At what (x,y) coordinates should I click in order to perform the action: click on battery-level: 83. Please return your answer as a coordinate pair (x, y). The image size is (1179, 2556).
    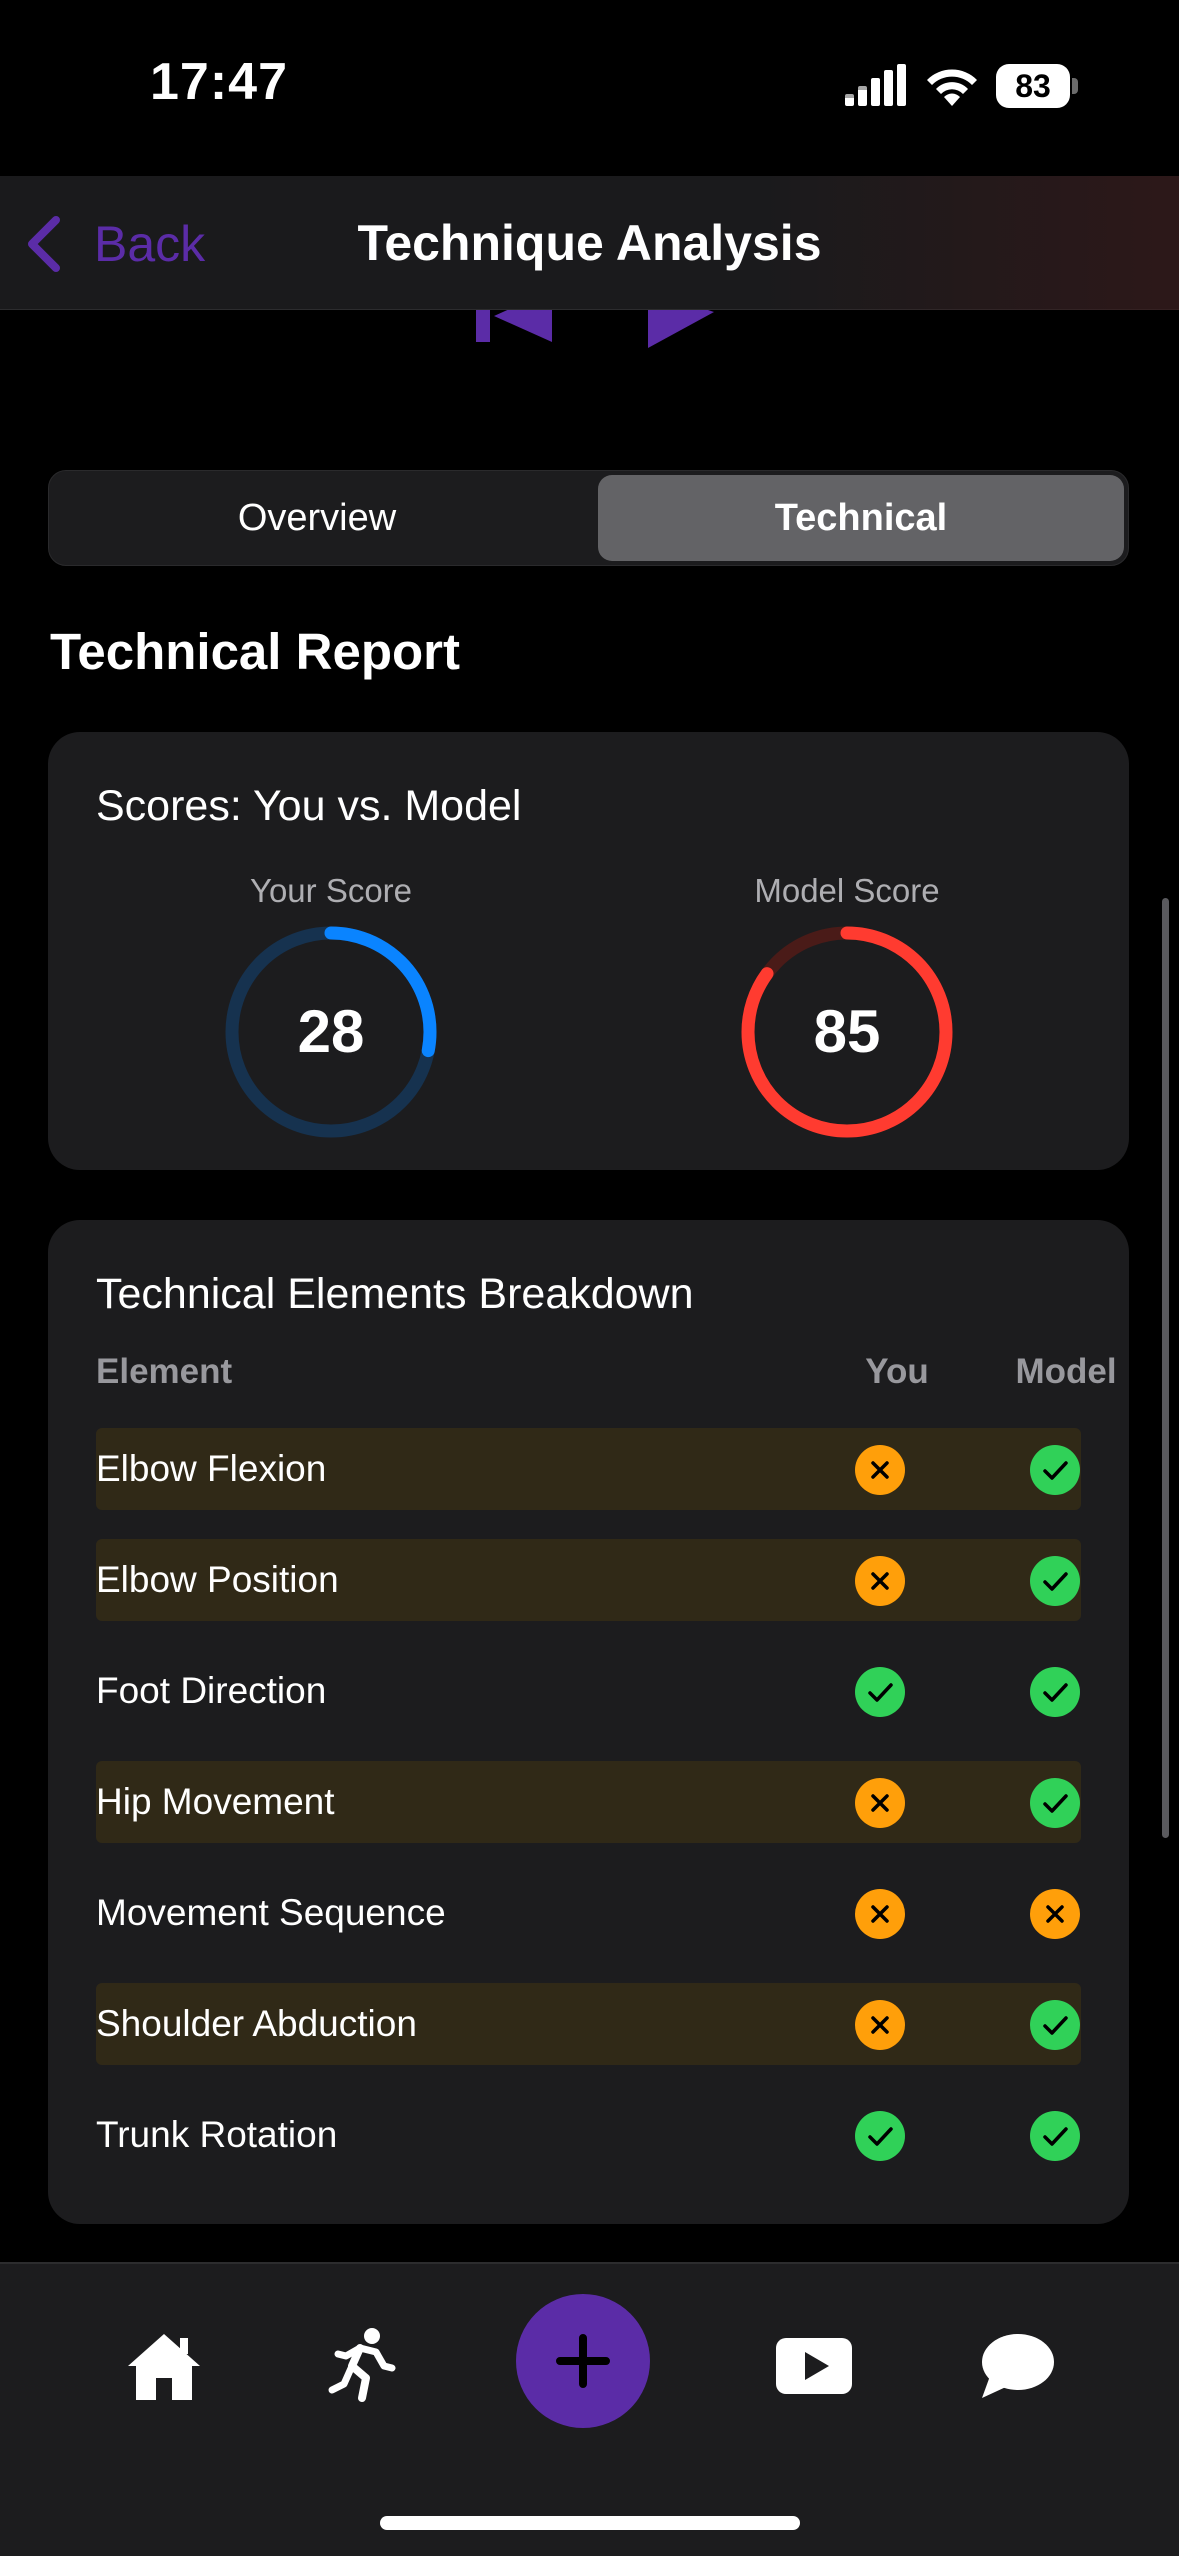
    Looking at the image, I should click on (1033, 86).